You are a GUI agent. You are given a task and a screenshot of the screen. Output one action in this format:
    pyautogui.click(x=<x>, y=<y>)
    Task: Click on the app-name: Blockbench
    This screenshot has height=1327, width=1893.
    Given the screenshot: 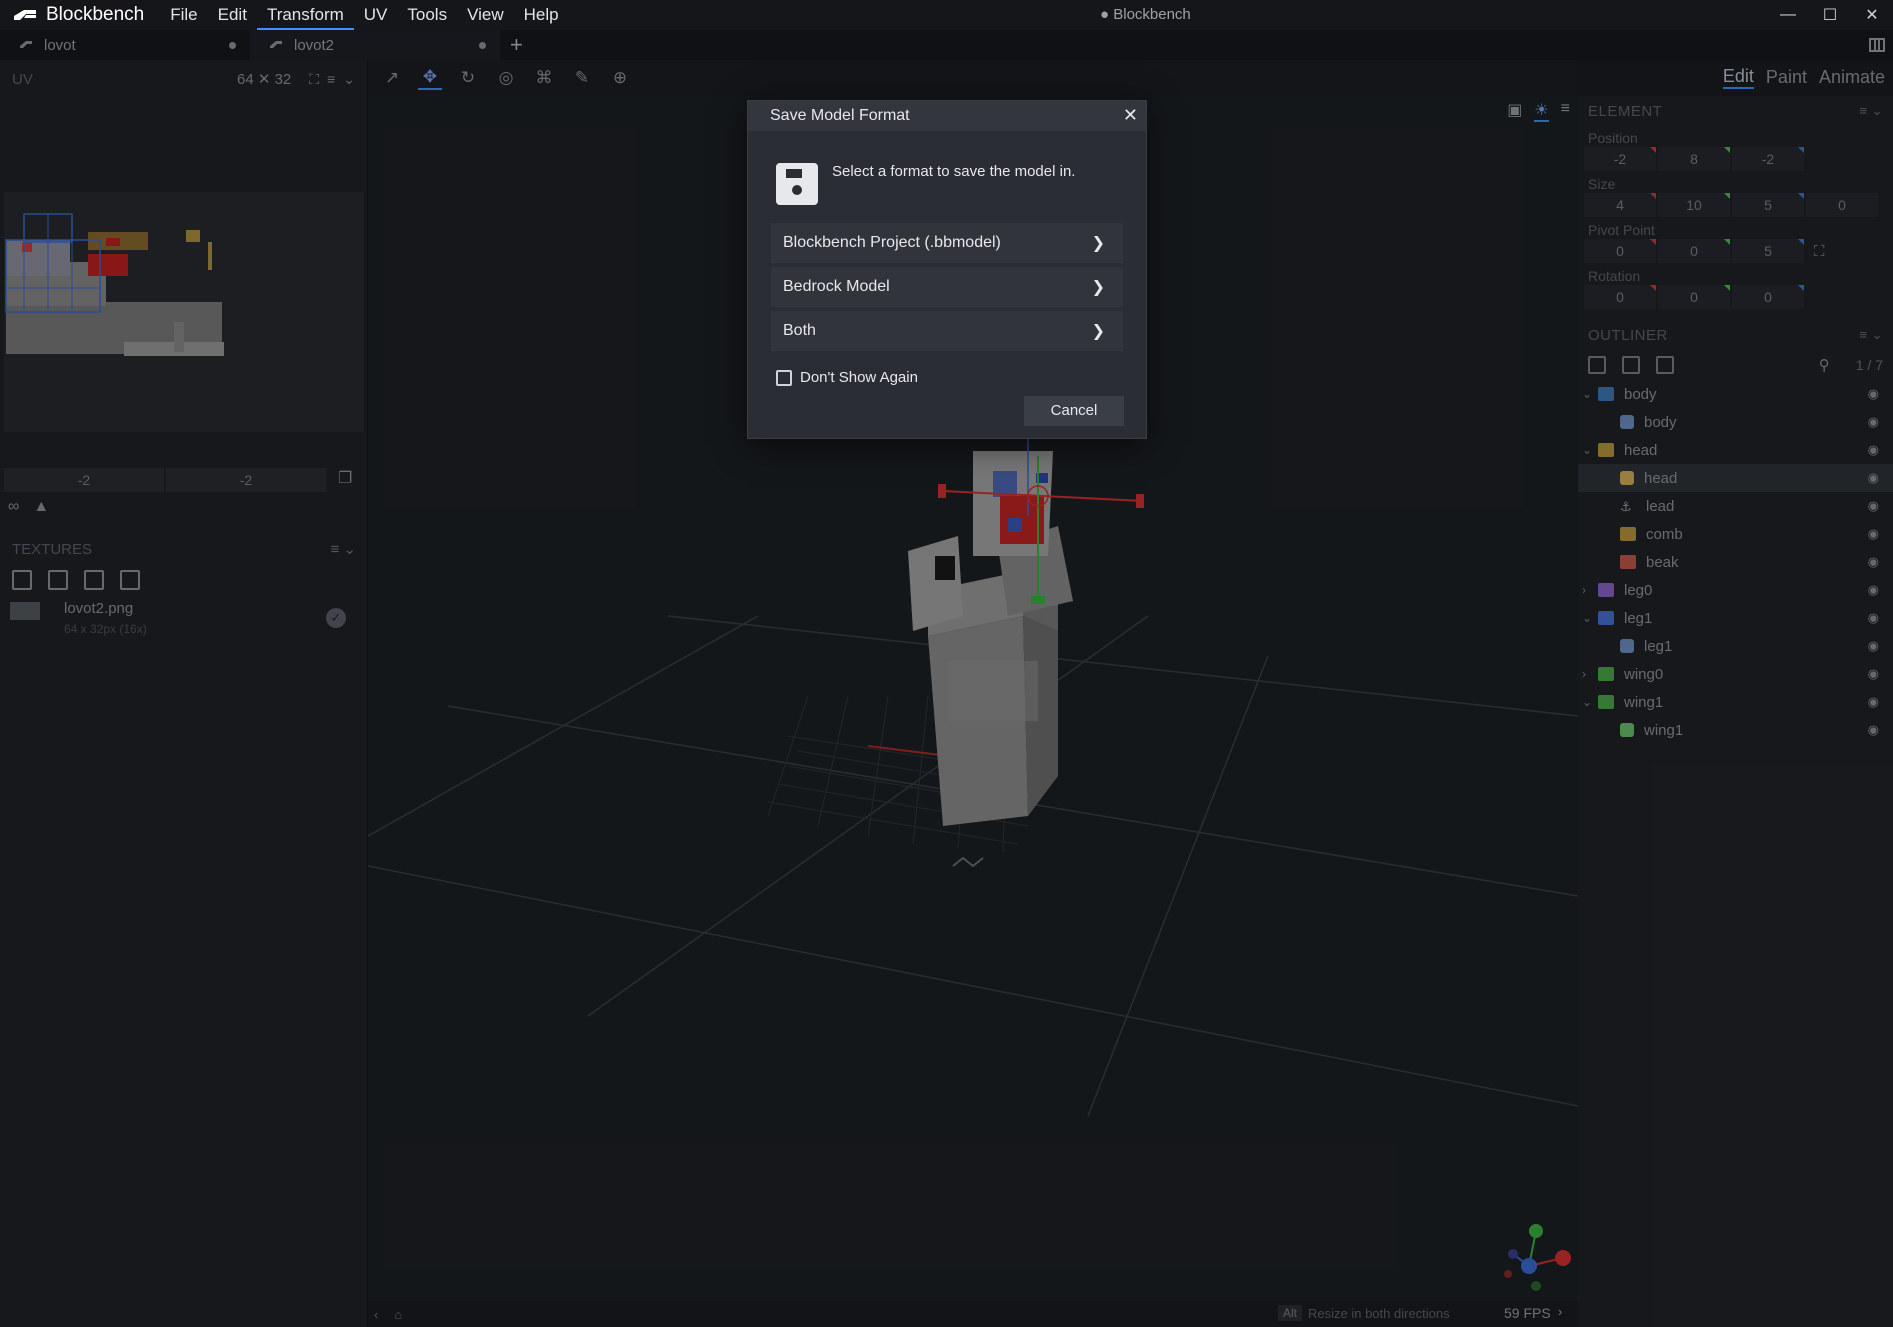 What is the action you would take?
    pyautogui.click(x=95, y=14)
    